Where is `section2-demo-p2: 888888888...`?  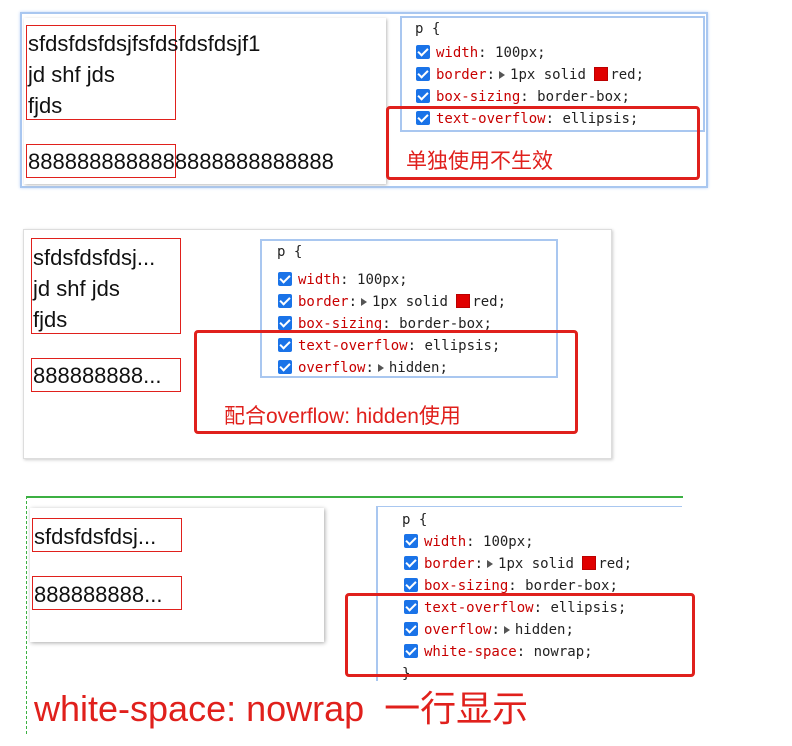
section2-demo-p2: 888888888... is located at coordinates (97, 375).